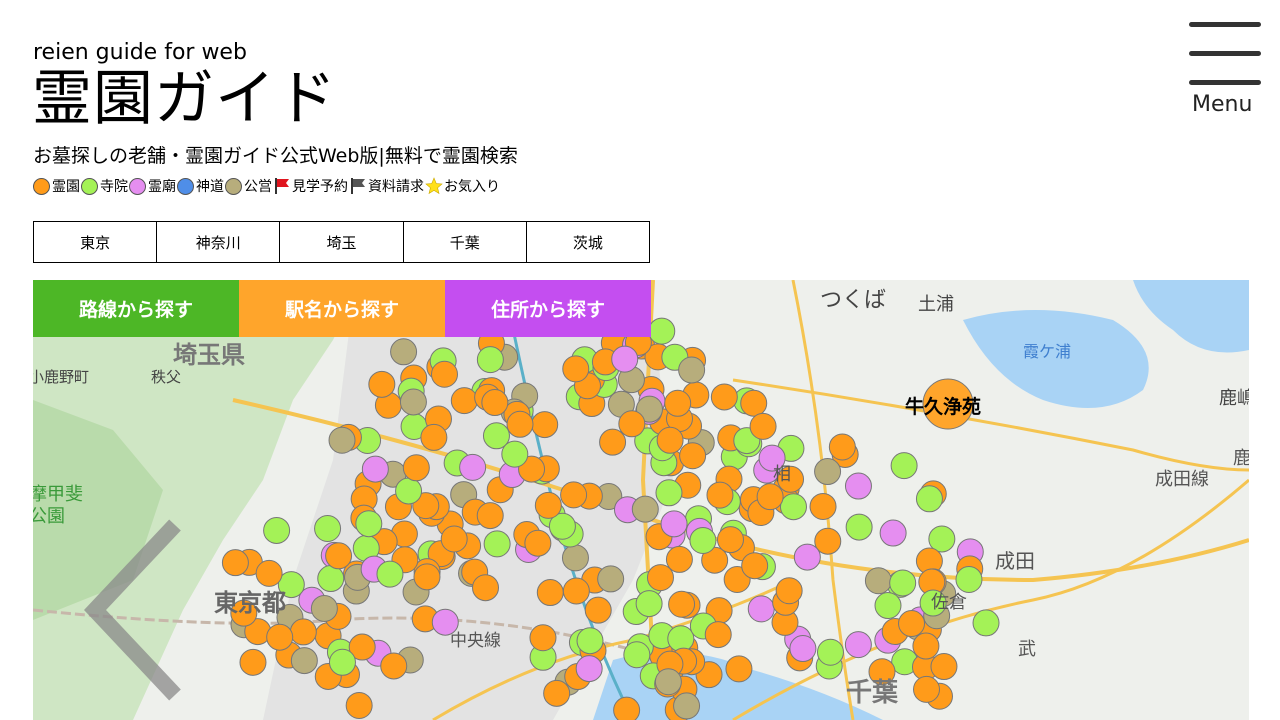 Image resolution: width=1280 pixels, height=720 pixels. Describe the element at coordinates (136, 308) in the screenshot. I see `search-by-line-tab: 路線から探す` at that location.